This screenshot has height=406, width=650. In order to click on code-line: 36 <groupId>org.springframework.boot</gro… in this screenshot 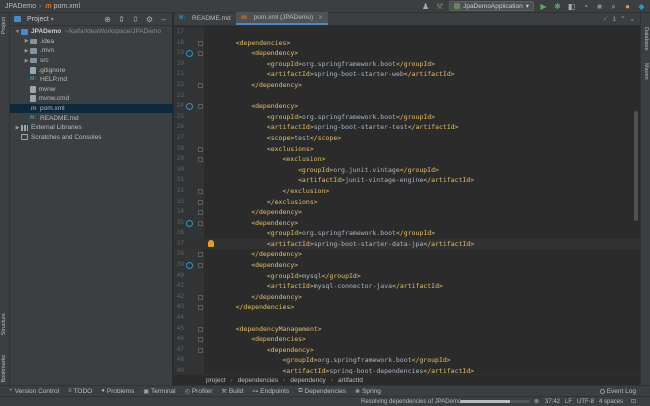, I will do `click(407, 233)`.